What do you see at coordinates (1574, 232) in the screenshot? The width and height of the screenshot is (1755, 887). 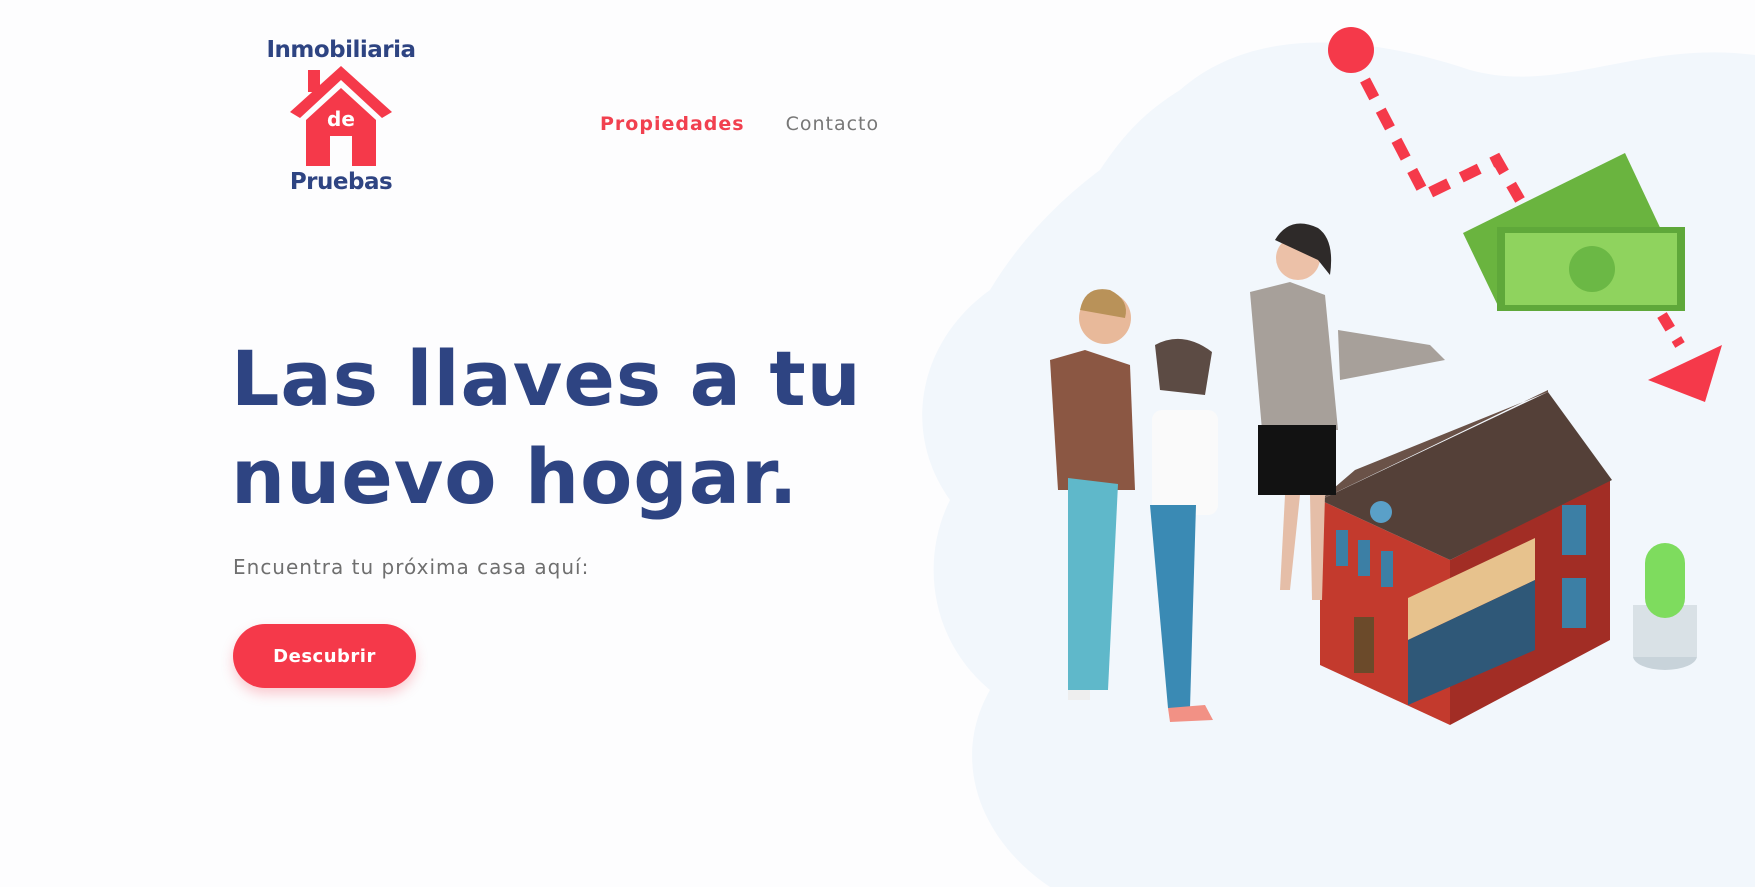 I see `money-icon` at bounding box center [1574, 232].